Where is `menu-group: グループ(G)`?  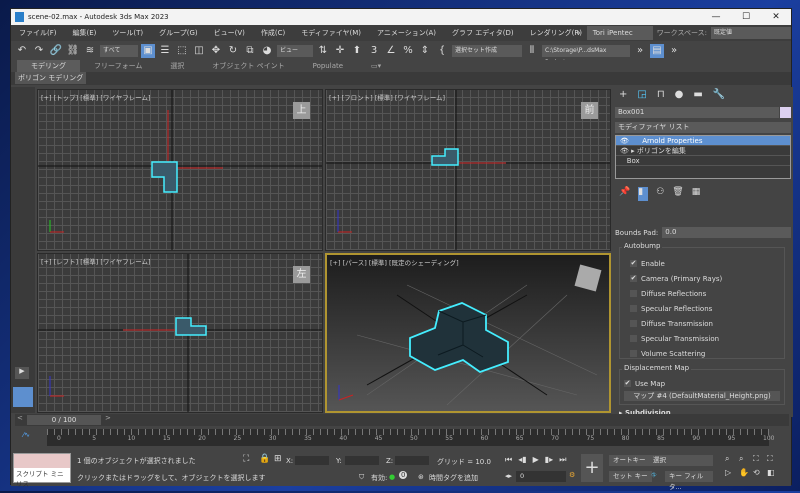 menu-group: グループ(G) is located at coordinates (178, 33).